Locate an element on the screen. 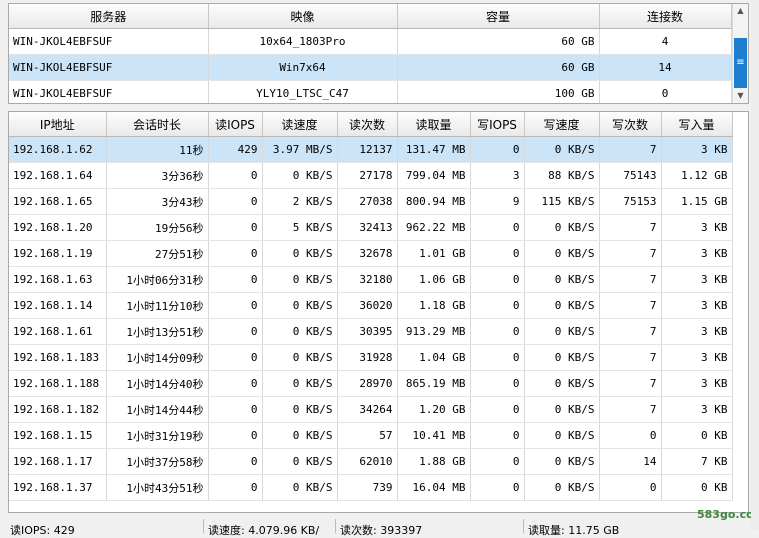 The height and width of the screenshot is (538, 759). server-row: WIN-JKOL4EBFSUF YLY10_LTSC_C47 100 GB 0 is located at coordinates (370, 91).